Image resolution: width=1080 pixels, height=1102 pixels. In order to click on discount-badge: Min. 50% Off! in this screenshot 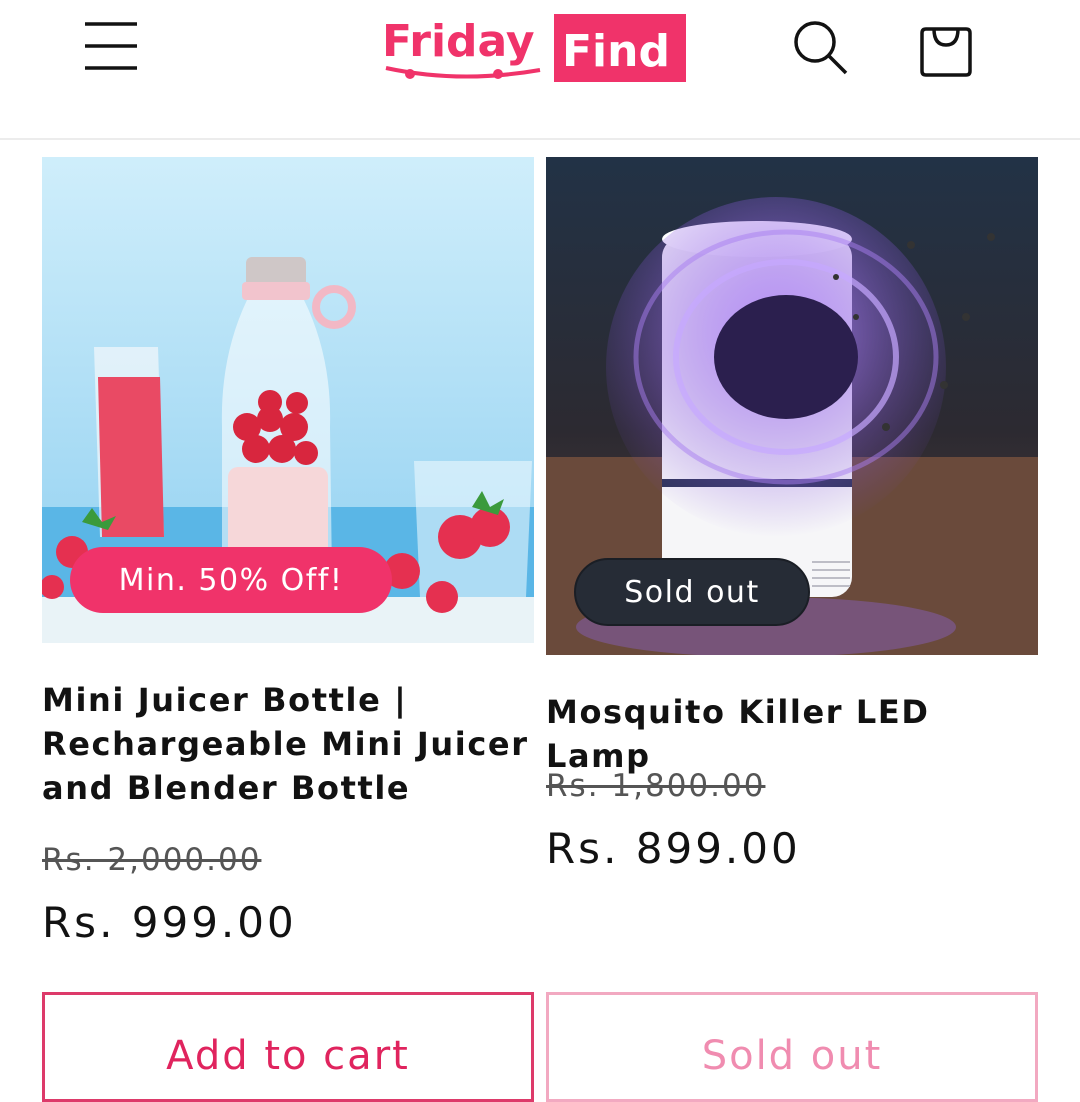, I will do `click(231, 580)`.